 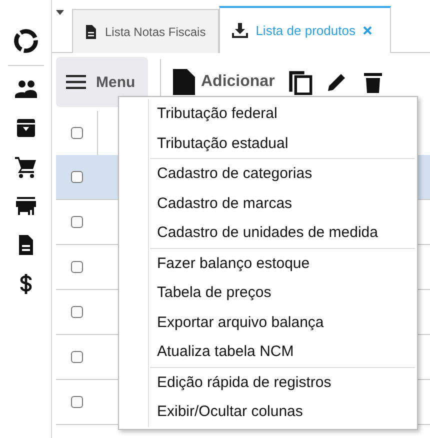 I want to click on menu-item: Edição rápida de registros, so click(x=268, y=382).